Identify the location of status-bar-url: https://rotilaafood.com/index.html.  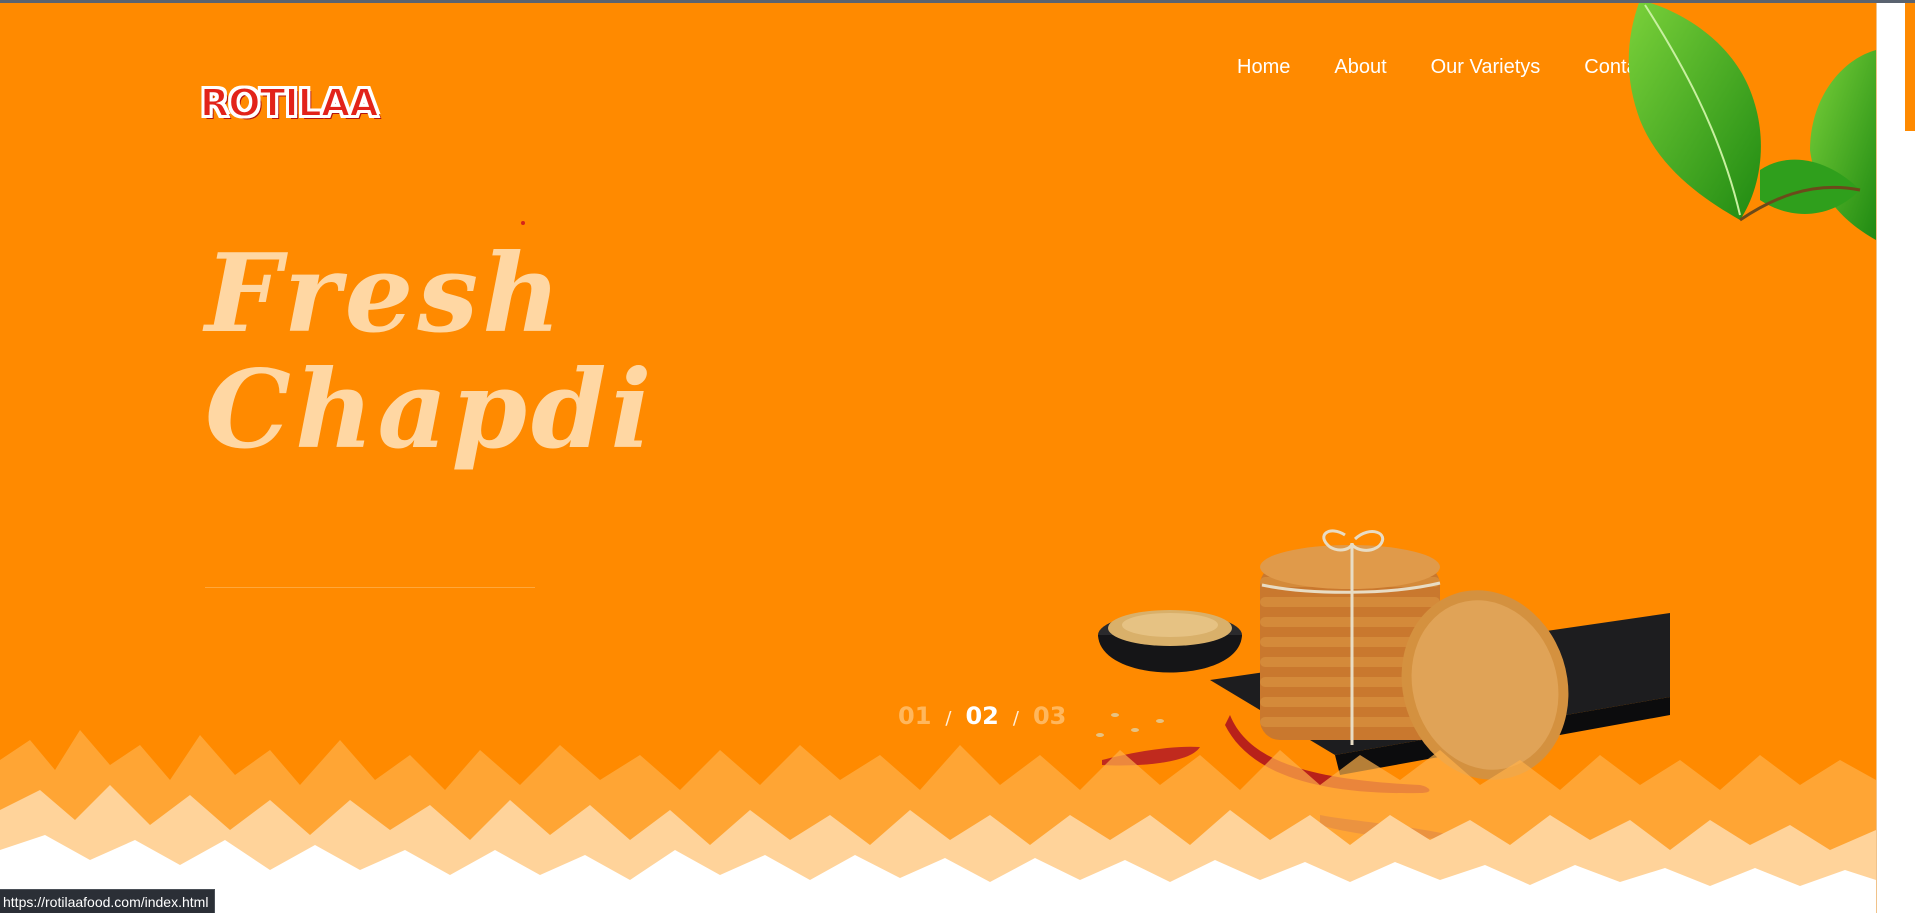
(108, 901).